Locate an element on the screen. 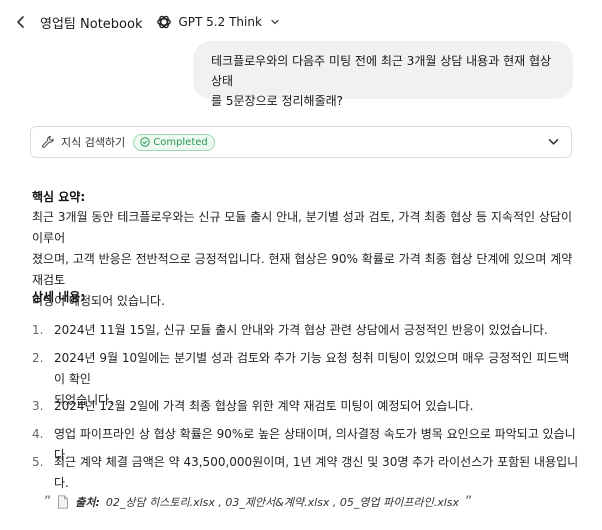  user-message-line: 테크플로우와의 다음주 미팅 전에 최근 3개월 상담 내용과 현재 협상 상태 is located at coordinates (381, 71).